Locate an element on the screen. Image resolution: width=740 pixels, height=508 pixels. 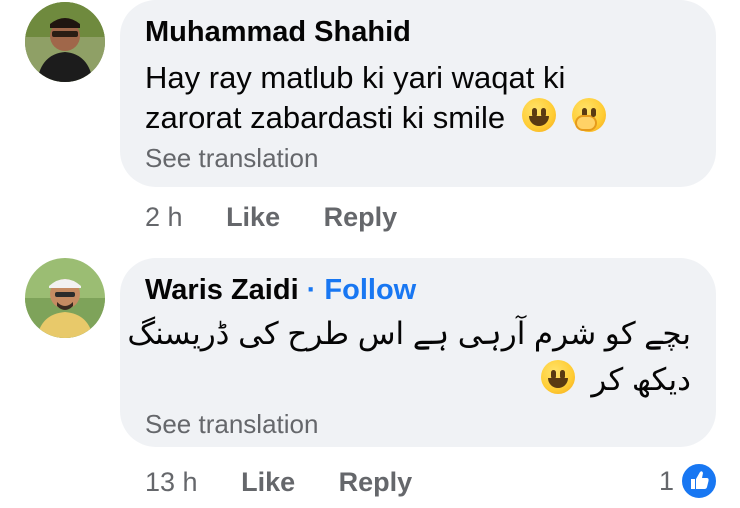
comment-header: Waris Zaidi · Follow is located at coordinates (280, 290).